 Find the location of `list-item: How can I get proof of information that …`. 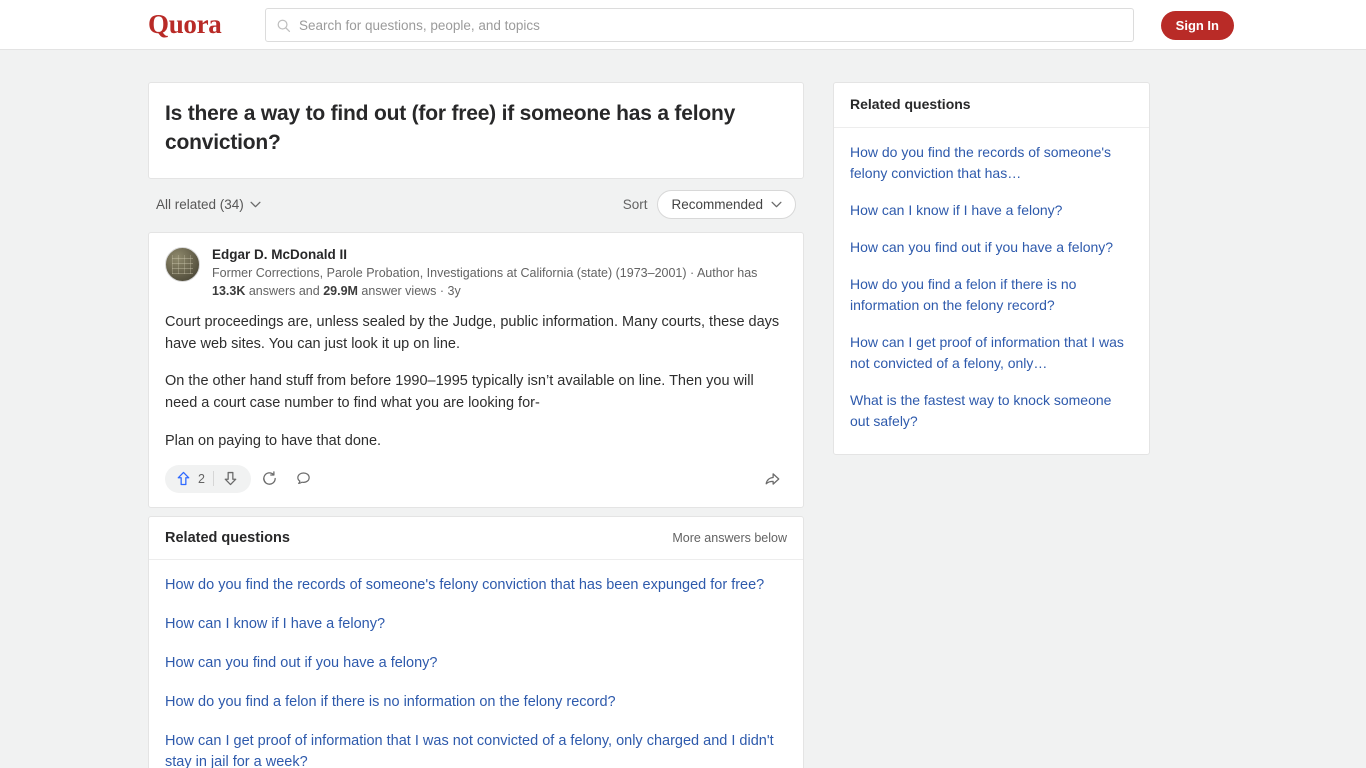

list-item: How can I get proof of information that … is located at coordinates (476, 745).